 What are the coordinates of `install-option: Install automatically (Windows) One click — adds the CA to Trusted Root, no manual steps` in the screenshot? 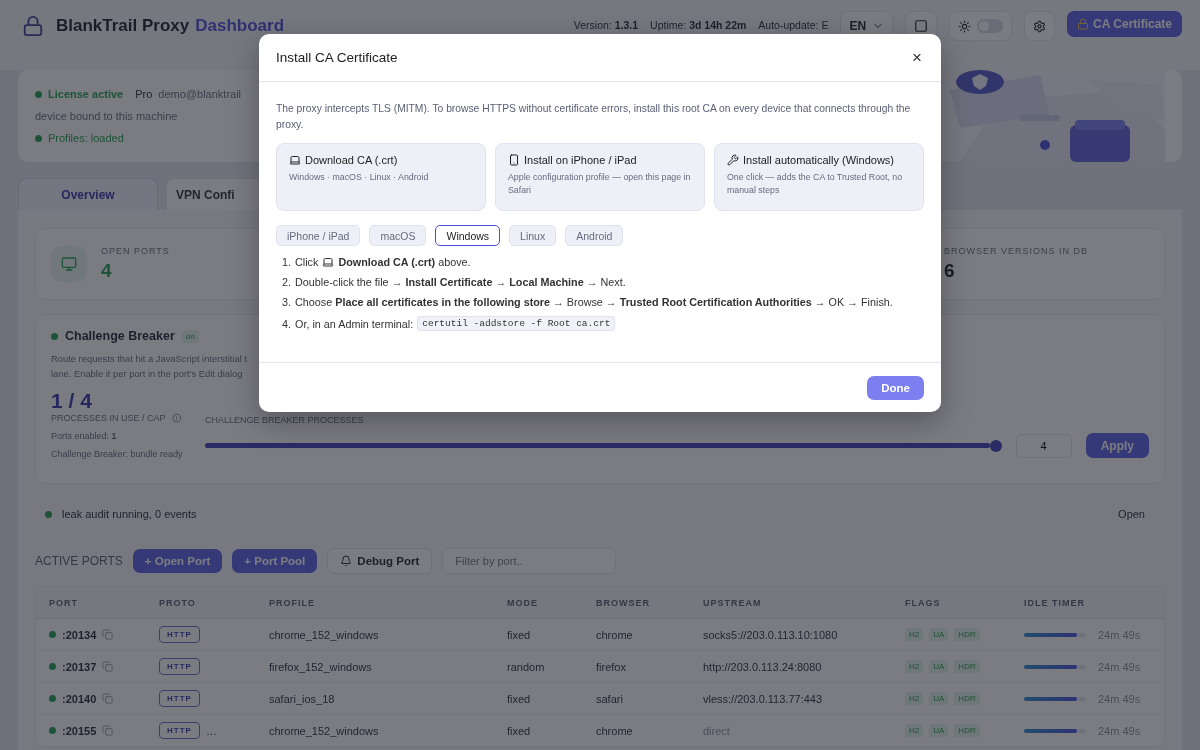 It's located at (819, 177).